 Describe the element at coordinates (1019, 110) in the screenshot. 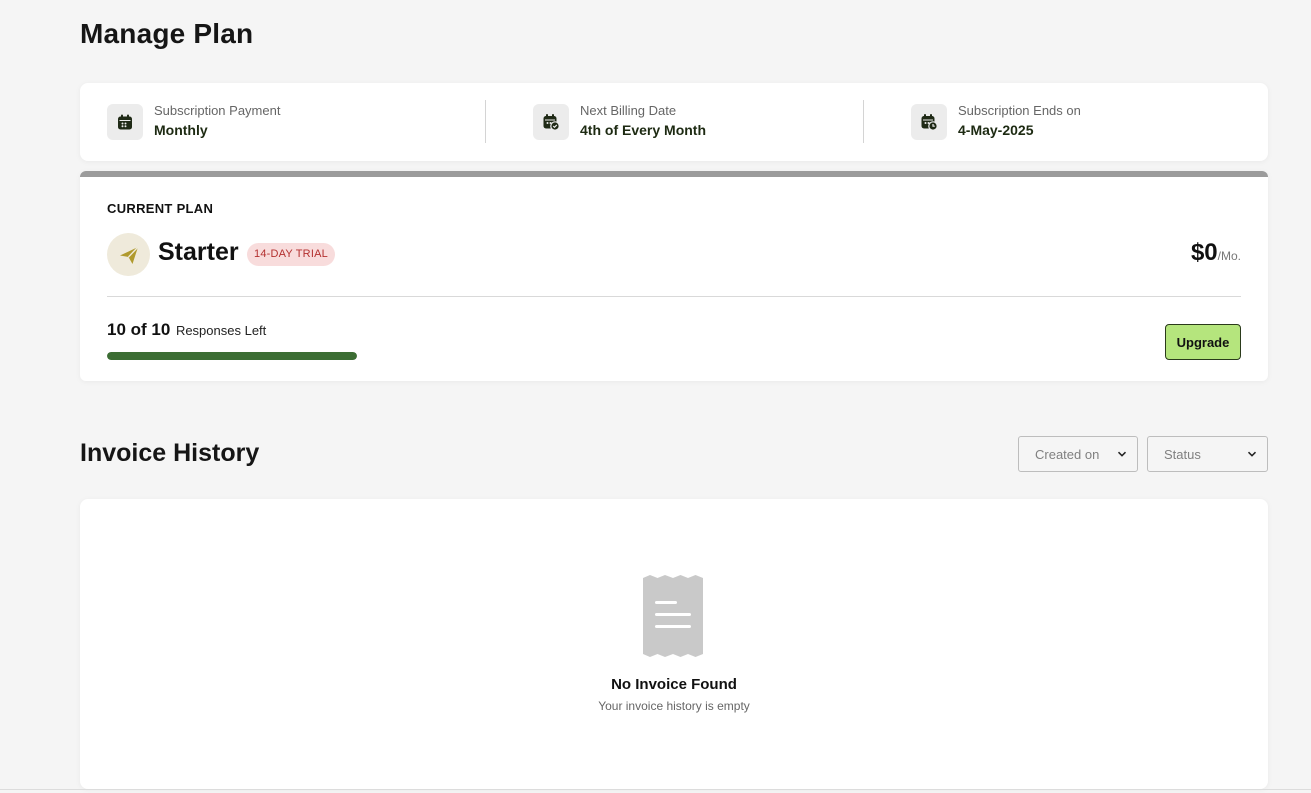

I see `summary-label: Subscription Ends on` at that location.